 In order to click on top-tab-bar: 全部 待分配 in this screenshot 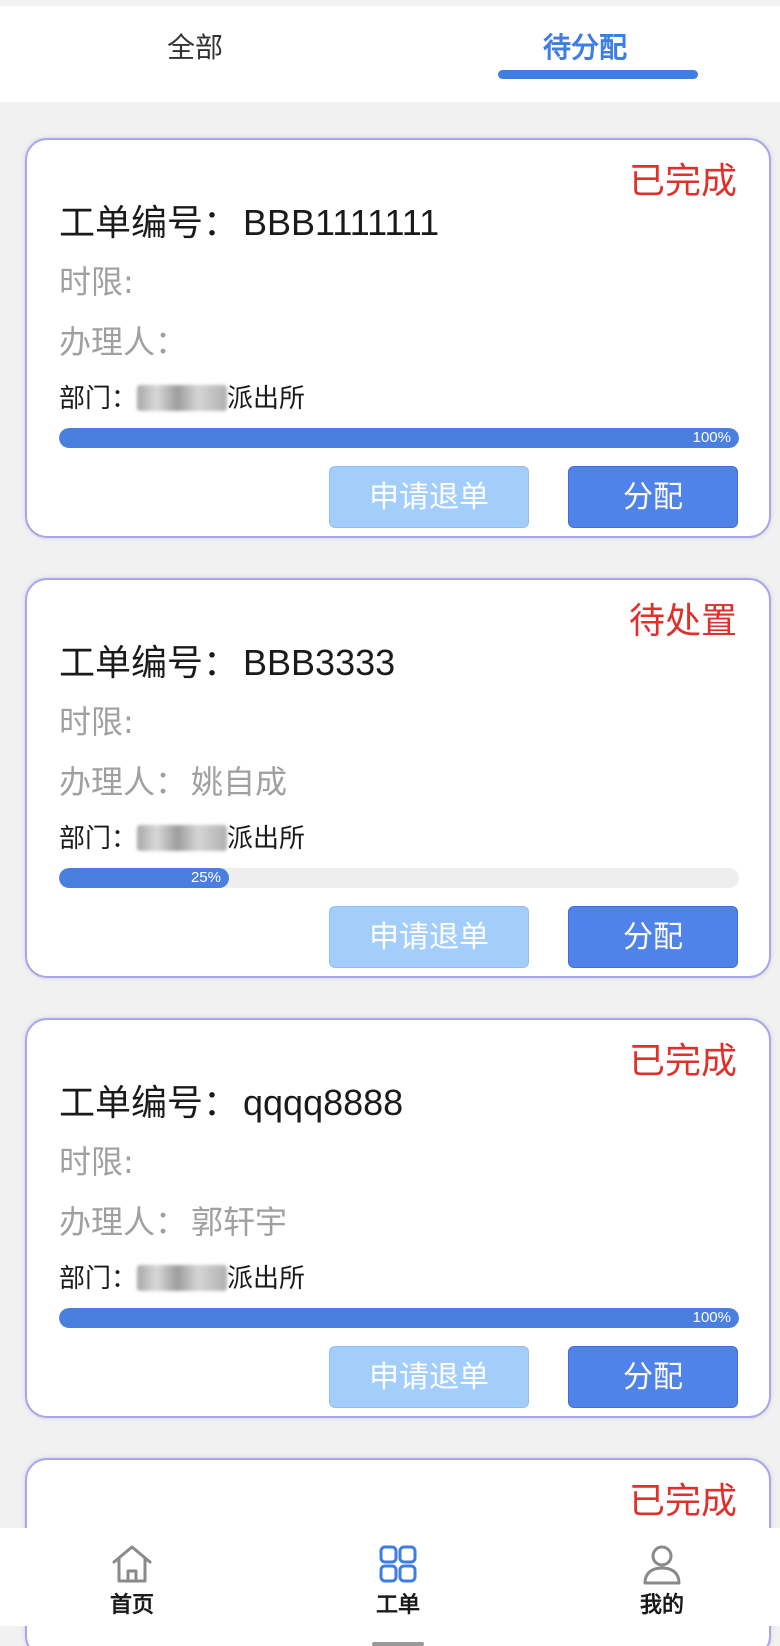, I will do `click(390, 54)`.